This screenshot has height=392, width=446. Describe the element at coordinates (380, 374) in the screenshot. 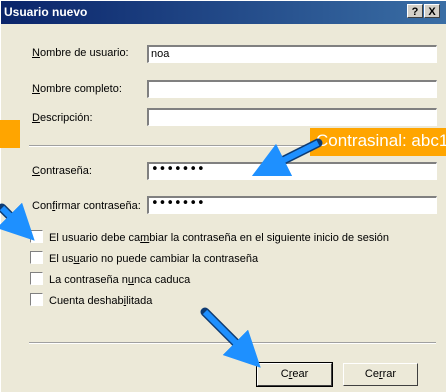

I see `close-button: Cerrar` at that location.